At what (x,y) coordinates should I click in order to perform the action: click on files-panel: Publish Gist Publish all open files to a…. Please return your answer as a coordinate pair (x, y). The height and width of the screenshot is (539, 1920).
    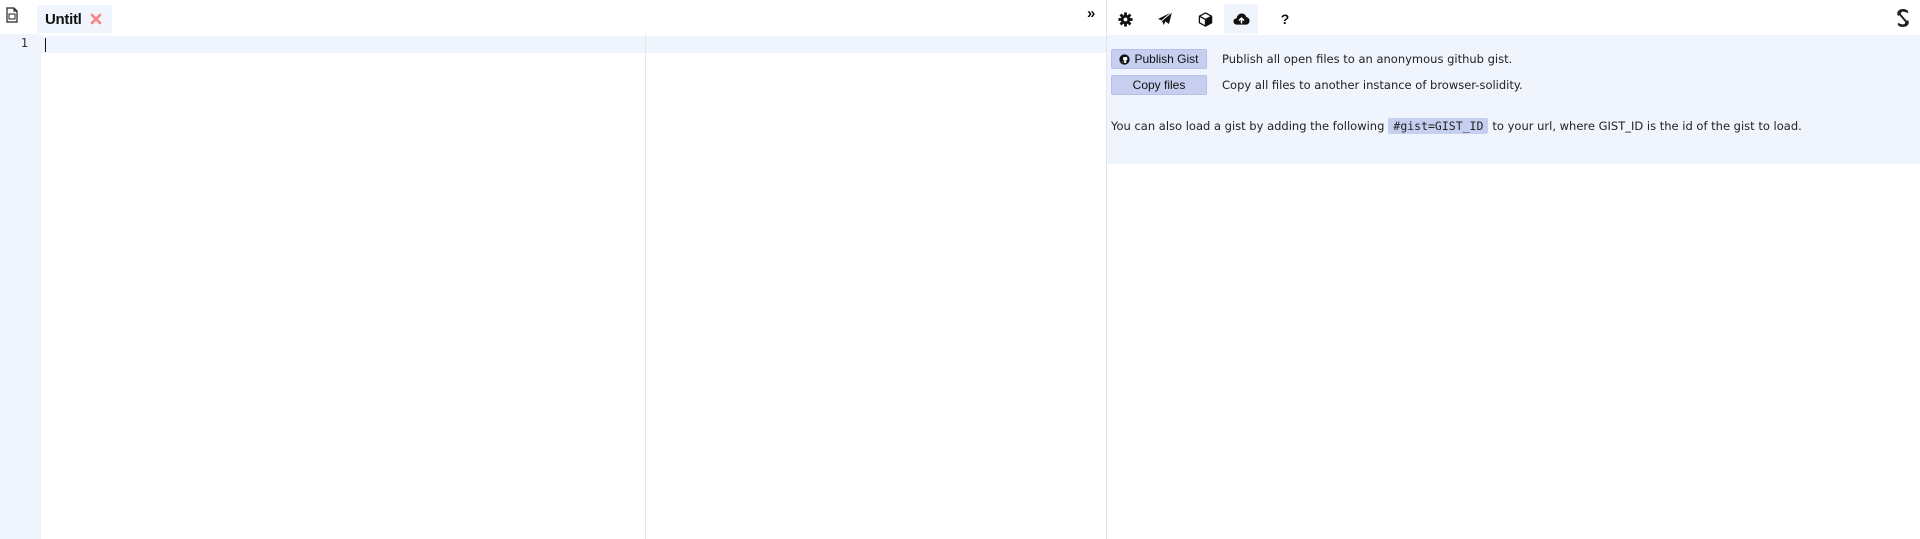
    Looking at the image, I should click on (1513, 99).